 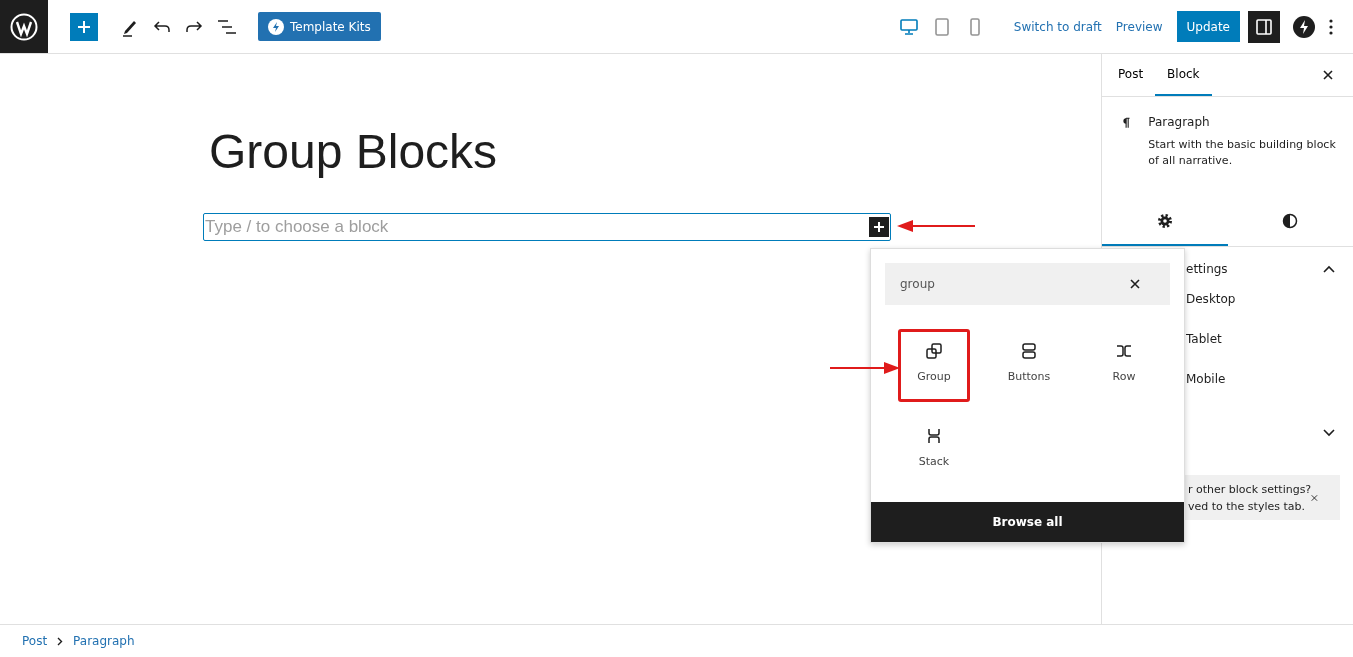 What do you see at coordinates (934, 365) in the screenshot?
I see `block-option: Group` at bounding box center [934, 365].